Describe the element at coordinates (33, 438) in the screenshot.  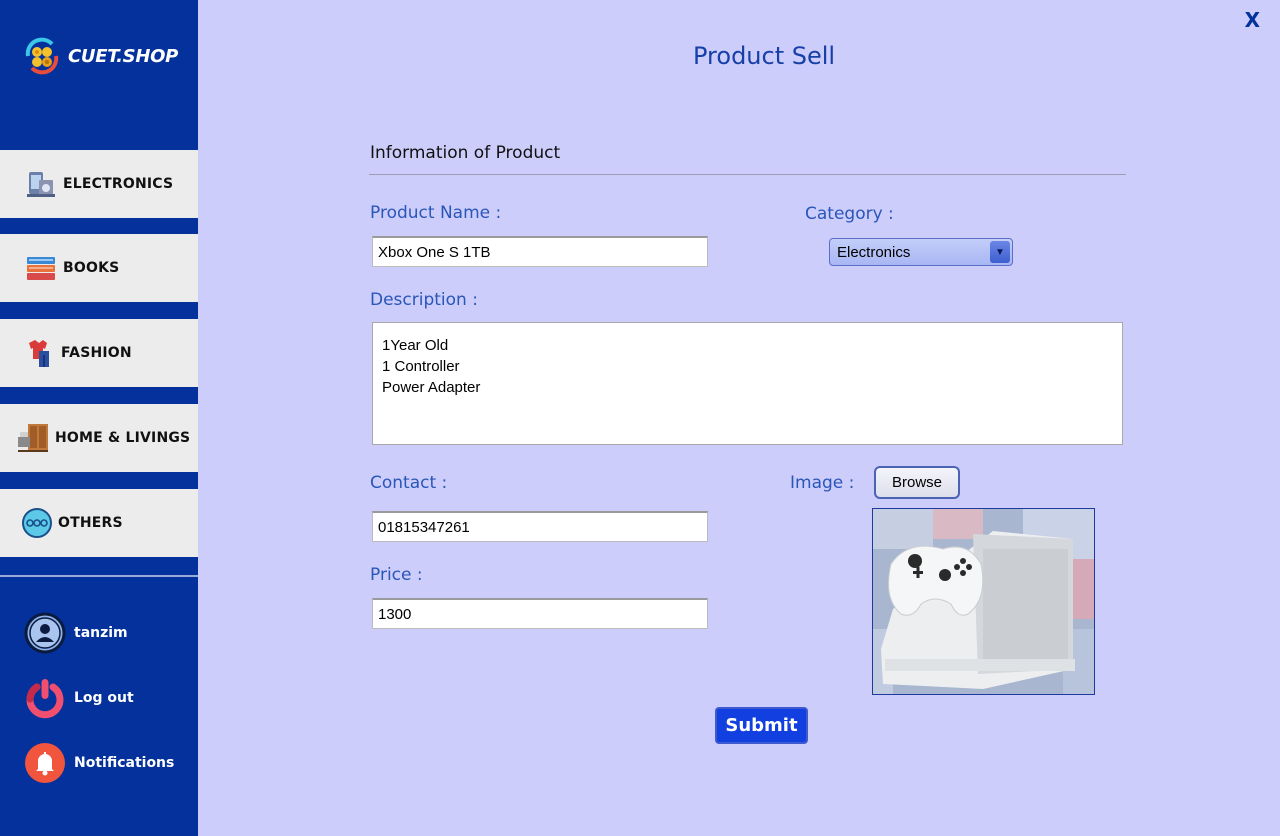
I see `home-livings-icon` at that location.